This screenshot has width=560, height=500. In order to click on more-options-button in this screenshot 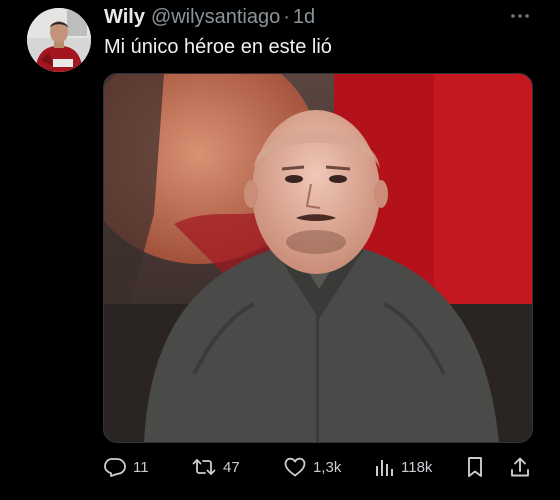, I will do `click(520, 16)`.